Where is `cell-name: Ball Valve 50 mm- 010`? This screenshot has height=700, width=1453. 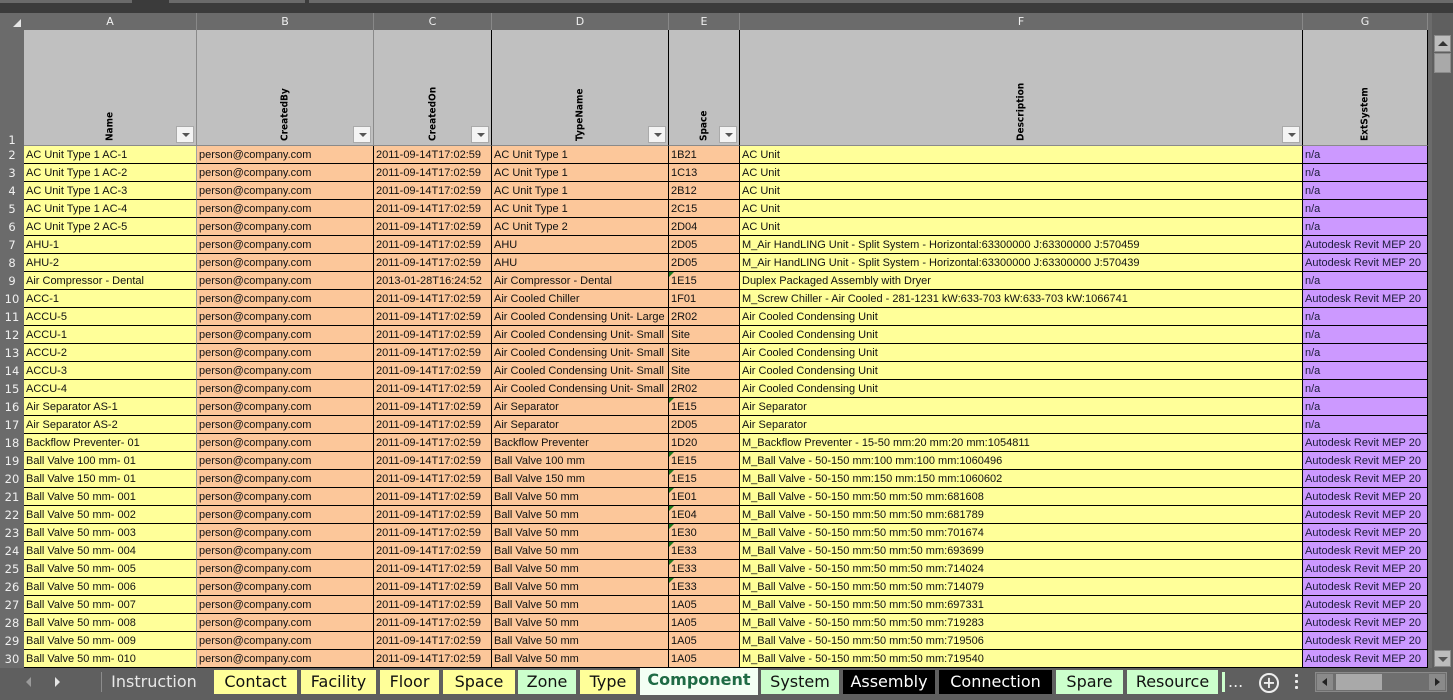
cell-name: Ball Valve 50 mm- 010 is located at coordinates (110, 659).